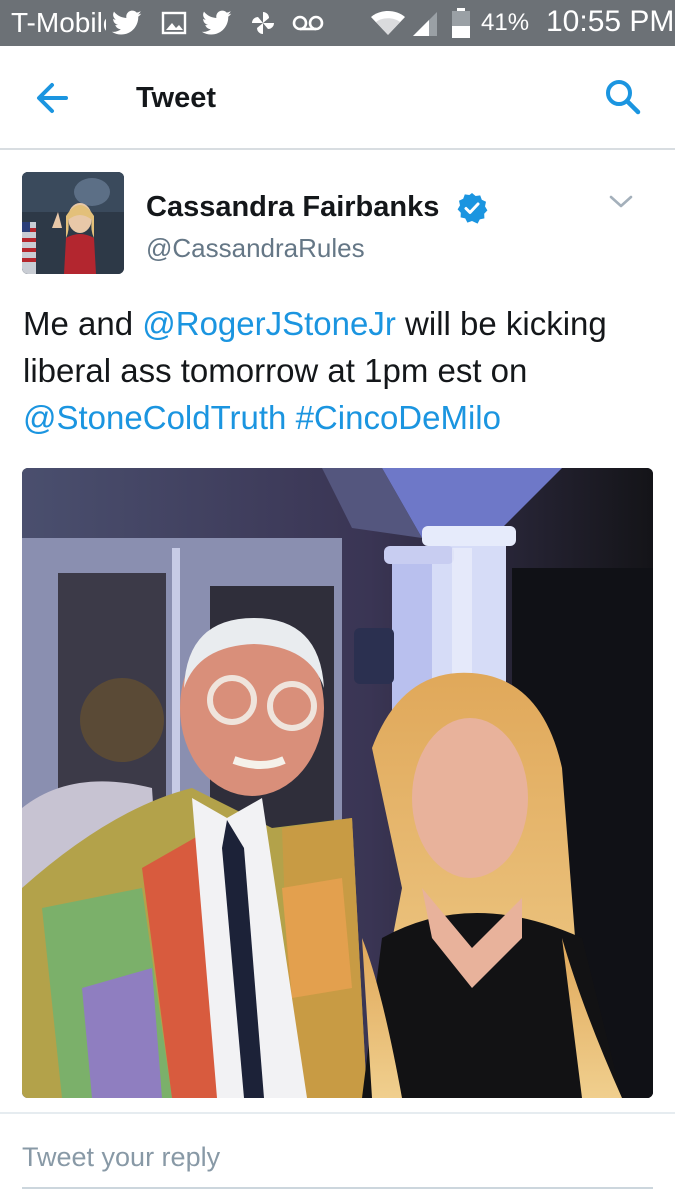 Image resolution: width=675 pixels, height=1200 pixels. Describe the element at coordinates (610, 21) in the screenshot. I see `clock-time: 10:55 PM` at that location.